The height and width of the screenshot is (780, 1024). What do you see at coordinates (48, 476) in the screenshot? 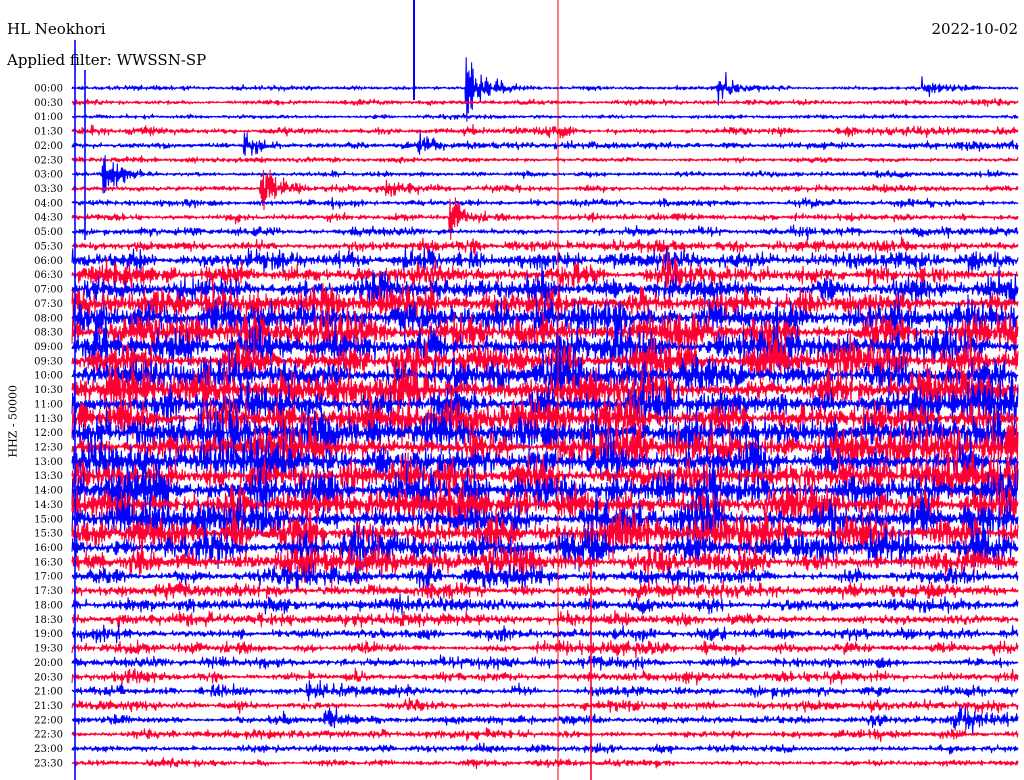
I see `time-tick-label: 13:30` at bounding box center [48, 476].